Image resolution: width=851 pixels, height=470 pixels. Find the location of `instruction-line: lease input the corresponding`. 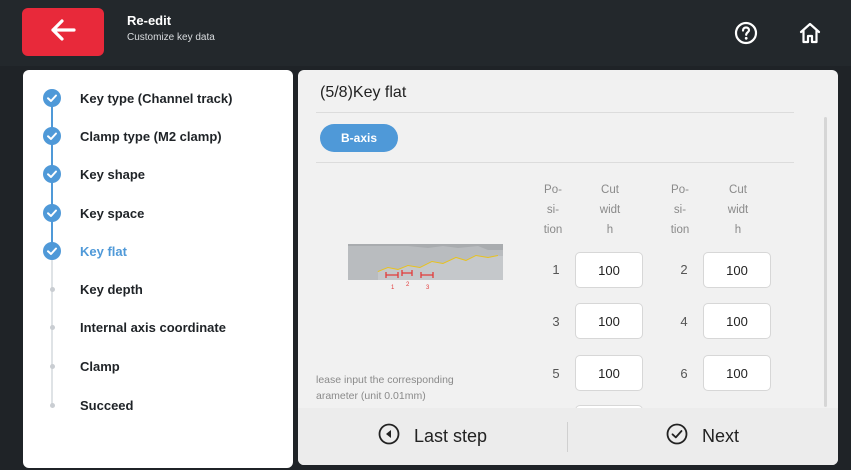

instruction-line: lease input the corresponding is located at coordinates (385, 380).